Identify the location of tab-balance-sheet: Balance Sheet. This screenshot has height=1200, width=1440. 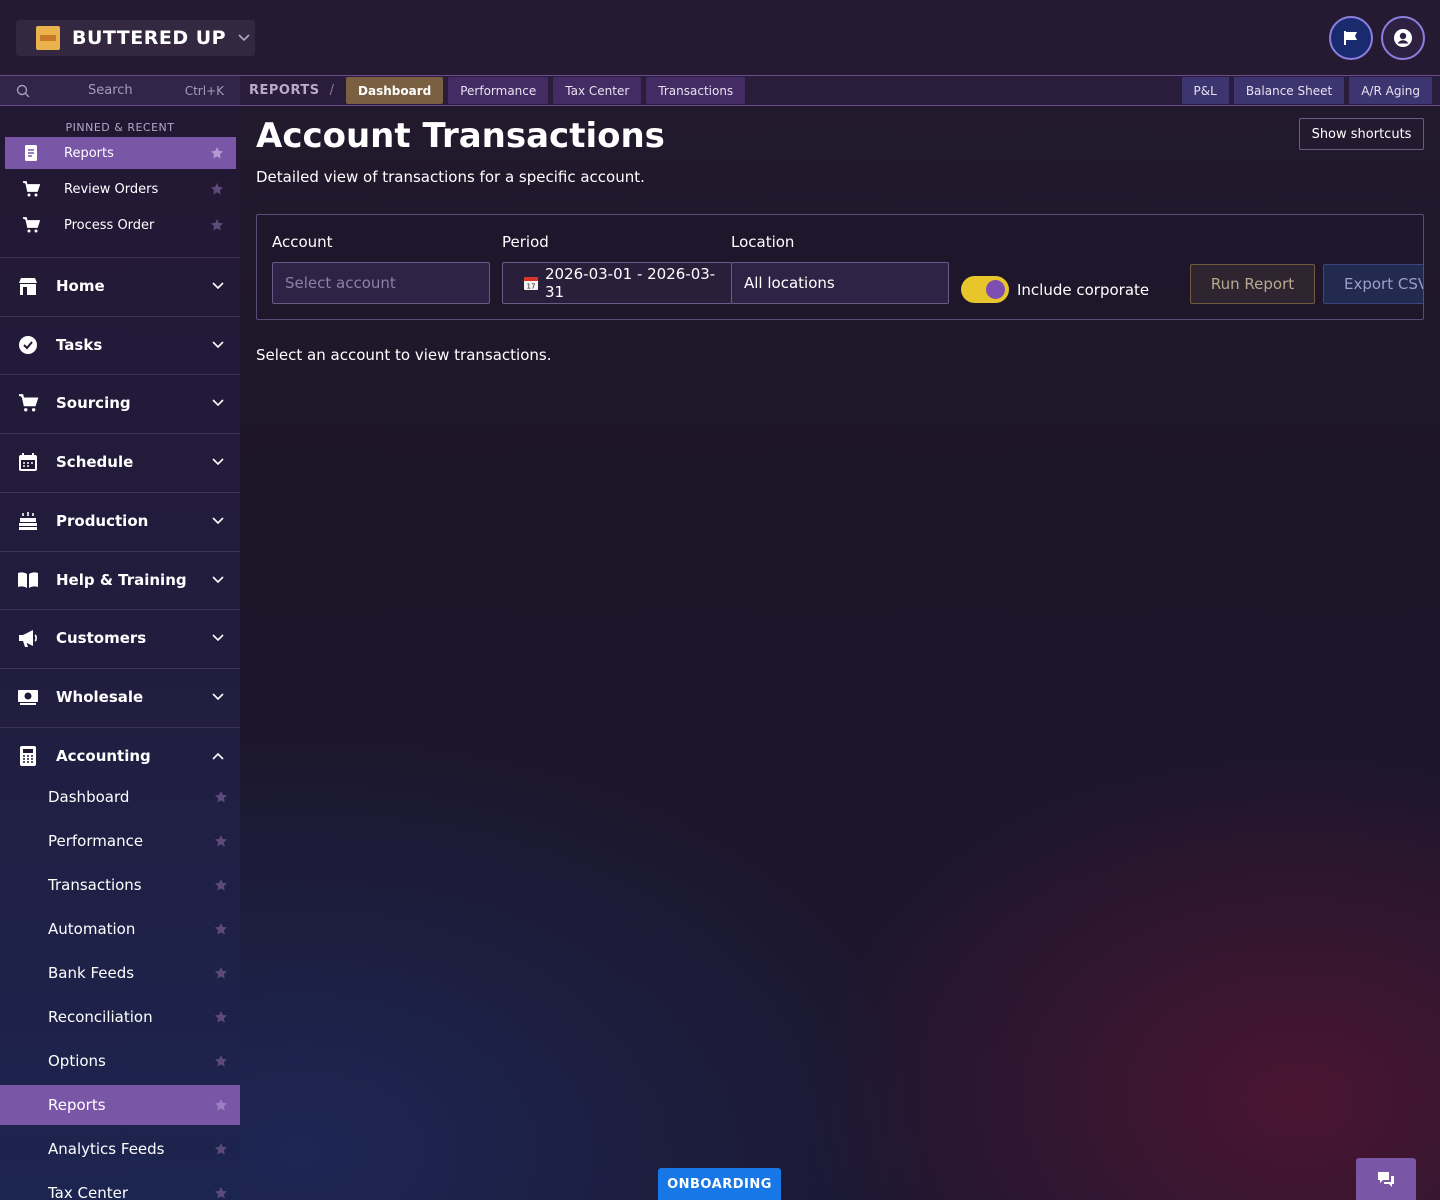
(1289, 90).